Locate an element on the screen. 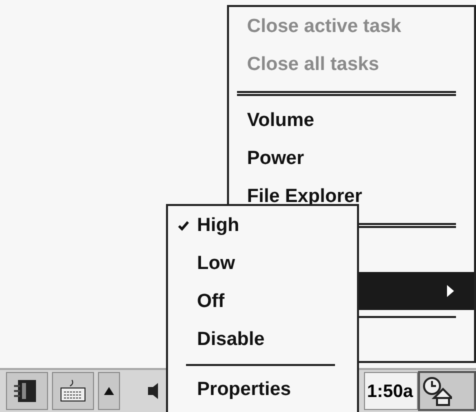  checkmark-icon is located at coordinates (183, 226).